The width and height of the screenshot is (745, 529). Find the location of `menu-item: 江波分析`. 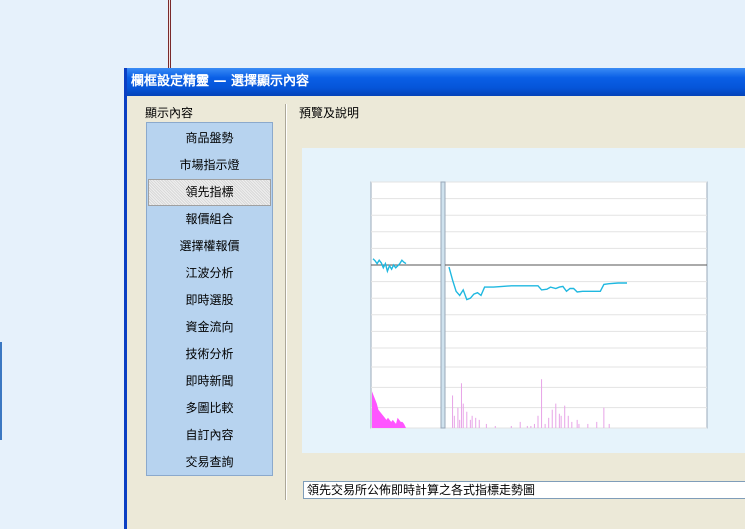

menu-item: 江波分析 is located at coordinates (209, 273).